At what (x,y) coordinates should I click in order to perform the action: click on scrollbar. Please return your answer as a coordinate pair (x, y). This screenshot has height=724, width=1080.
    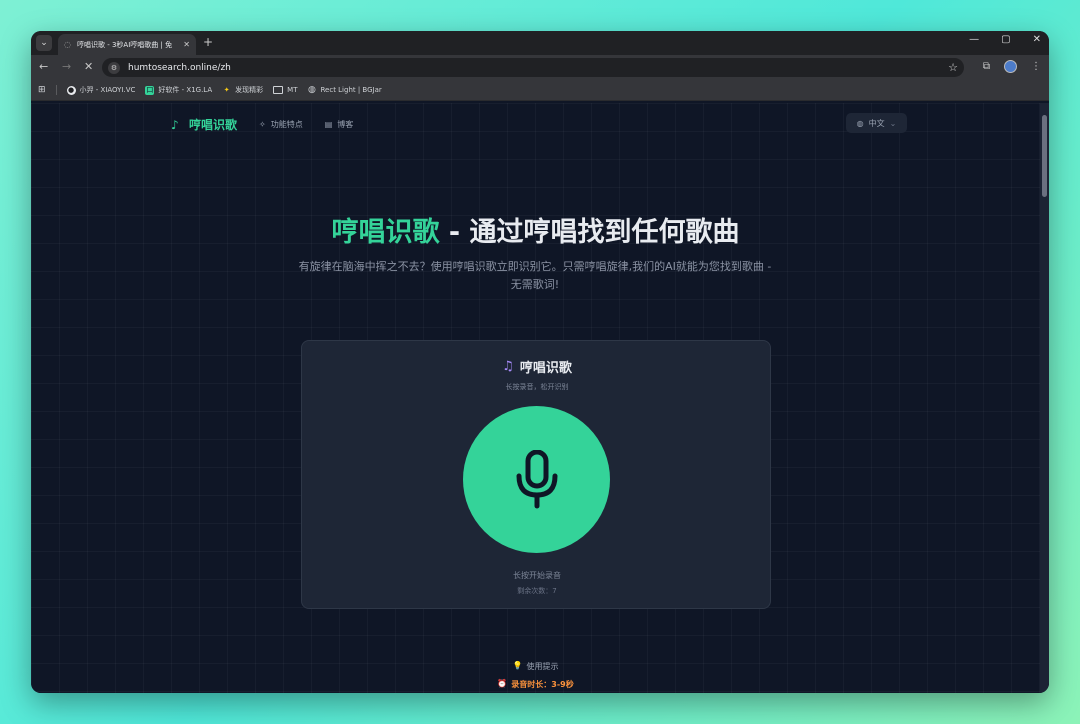
    Looking at the image, I should click on (1044, 398).